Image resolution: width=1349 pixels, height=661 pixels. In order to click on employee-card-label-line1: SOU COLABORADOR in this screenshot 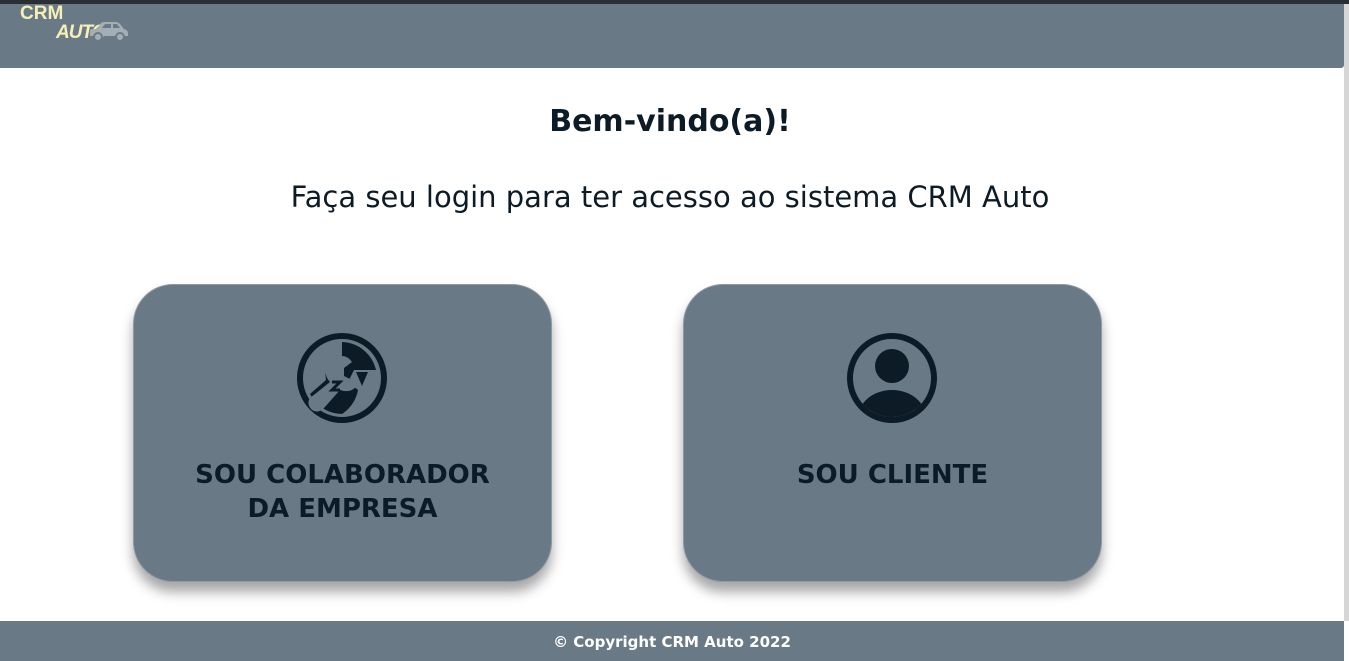, I will do `click(342, 475)`.